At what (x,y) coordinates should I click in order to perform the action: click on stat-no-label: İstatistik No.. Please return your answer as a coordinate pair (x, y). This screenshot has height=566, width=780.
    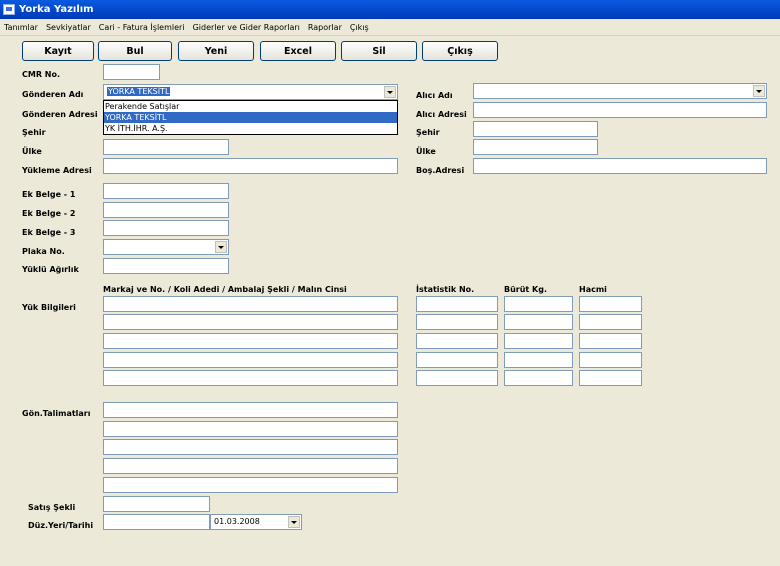
    Looking at the image, I should click on (445, 289).